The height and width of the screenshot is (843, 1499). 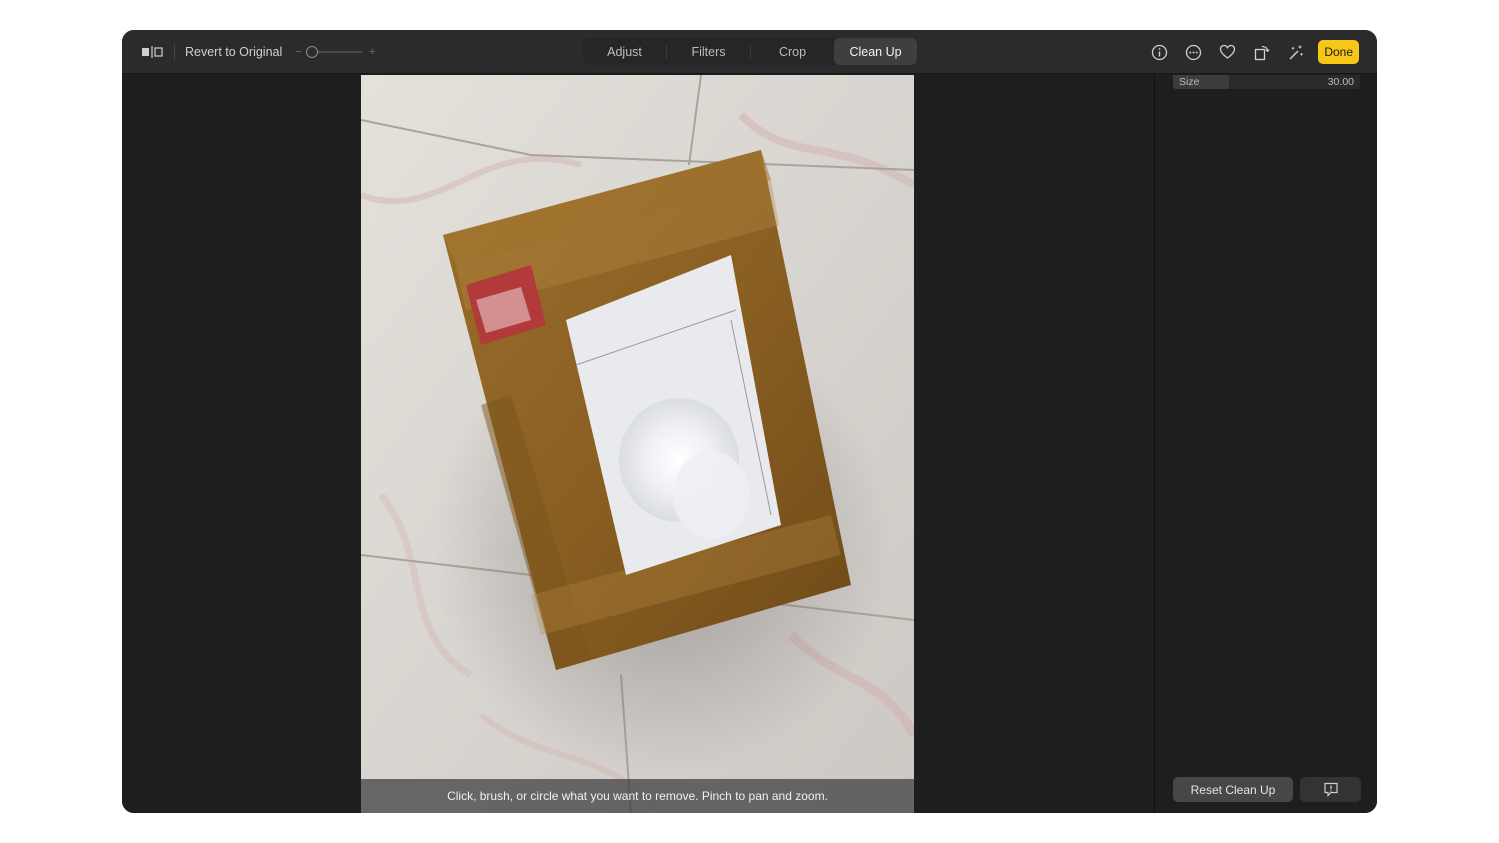 I want to click on zoom-track, so click(x=334, y=52).